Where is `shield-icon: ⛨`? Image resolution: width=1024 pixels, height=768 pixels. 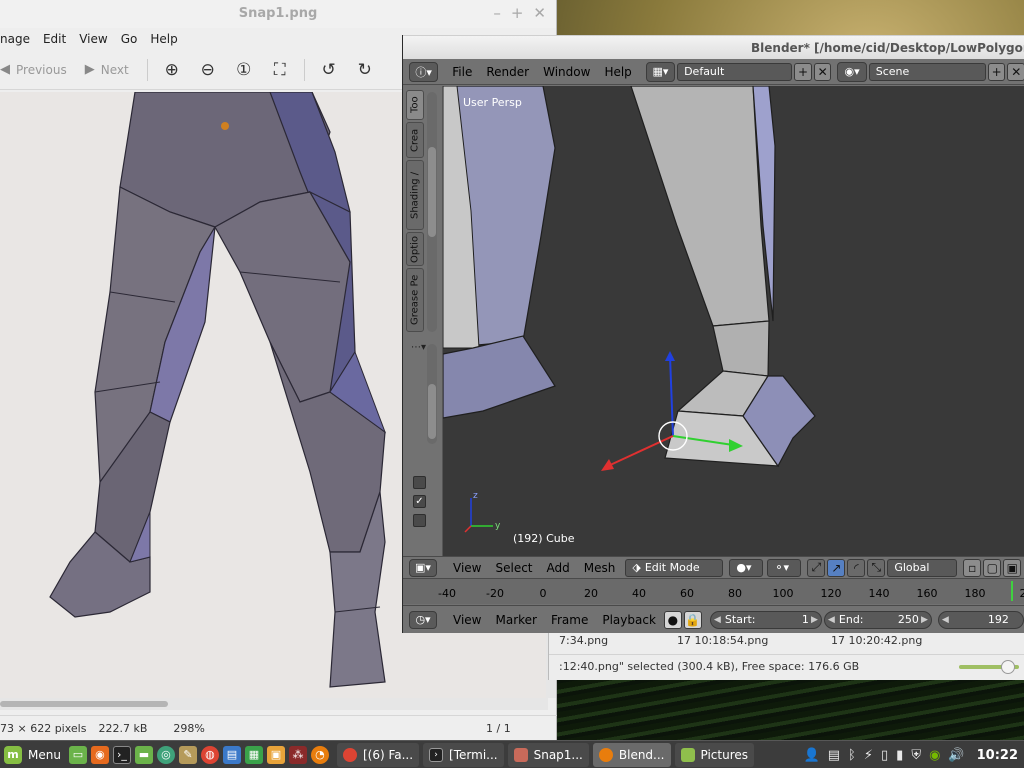
shield-icon: ⛨ is located at coordinates (916, 755).